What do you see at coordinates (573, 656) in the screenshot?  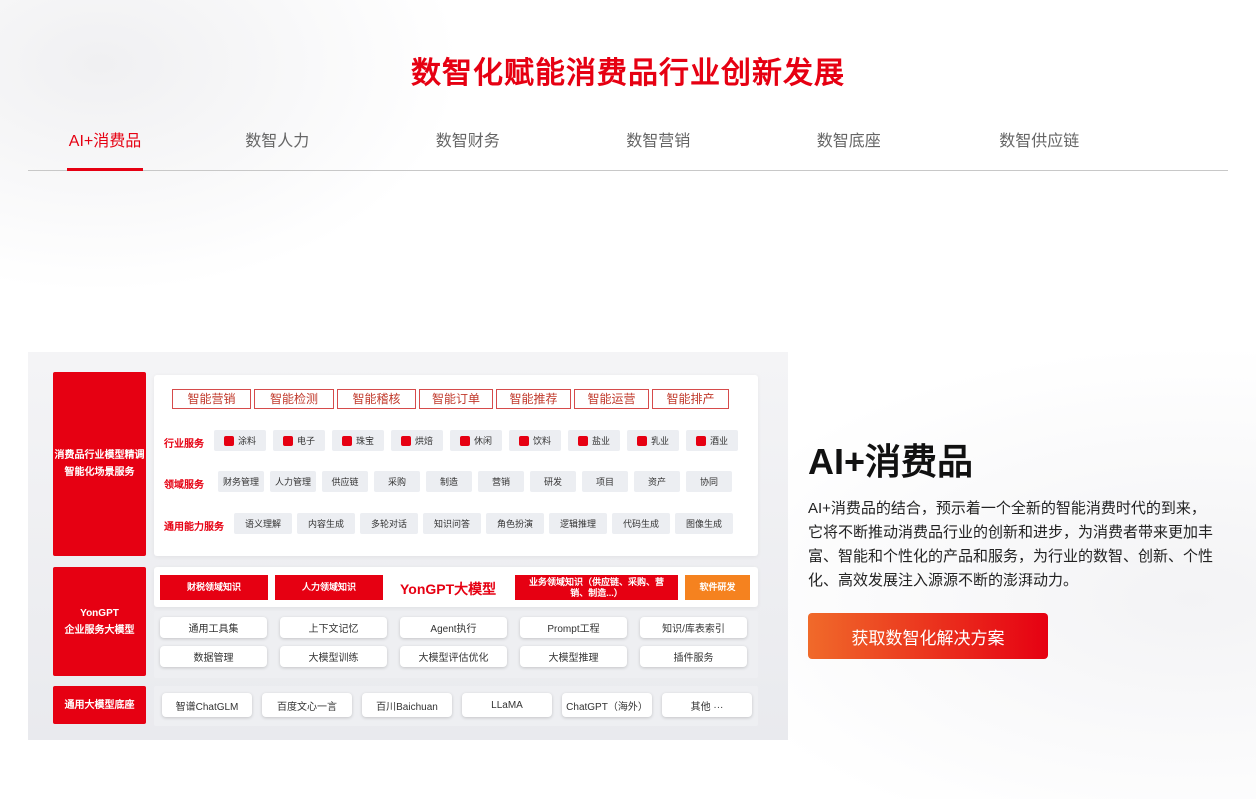 I see `tool-chip: 大模型推理` at bounding box center [573, 656].